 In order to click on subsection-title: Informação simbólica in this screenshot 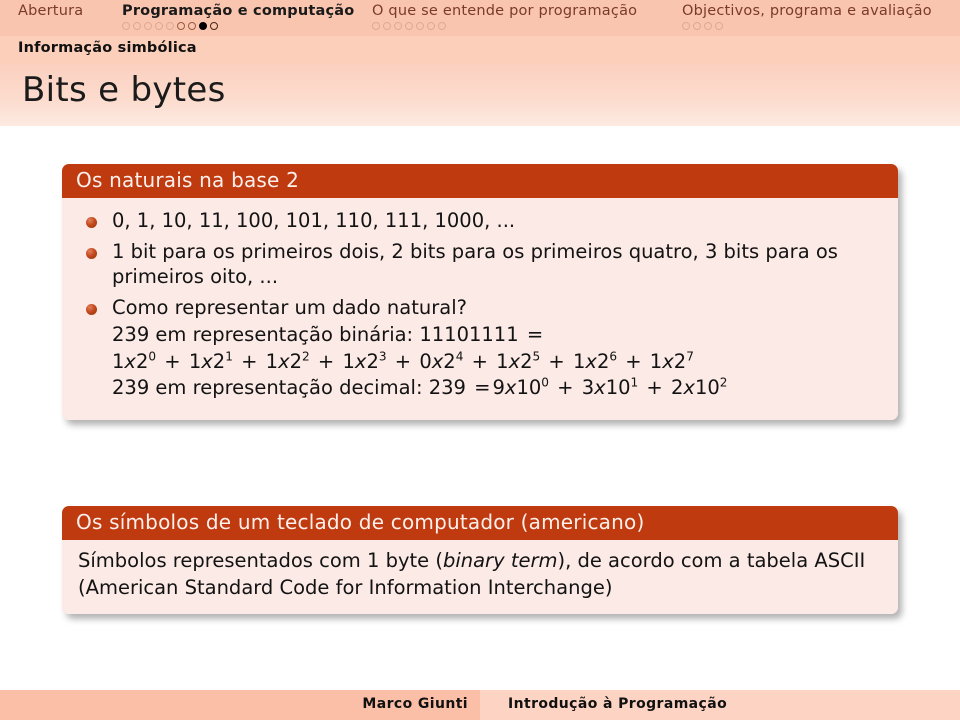, I will do `click(107, 48)`.